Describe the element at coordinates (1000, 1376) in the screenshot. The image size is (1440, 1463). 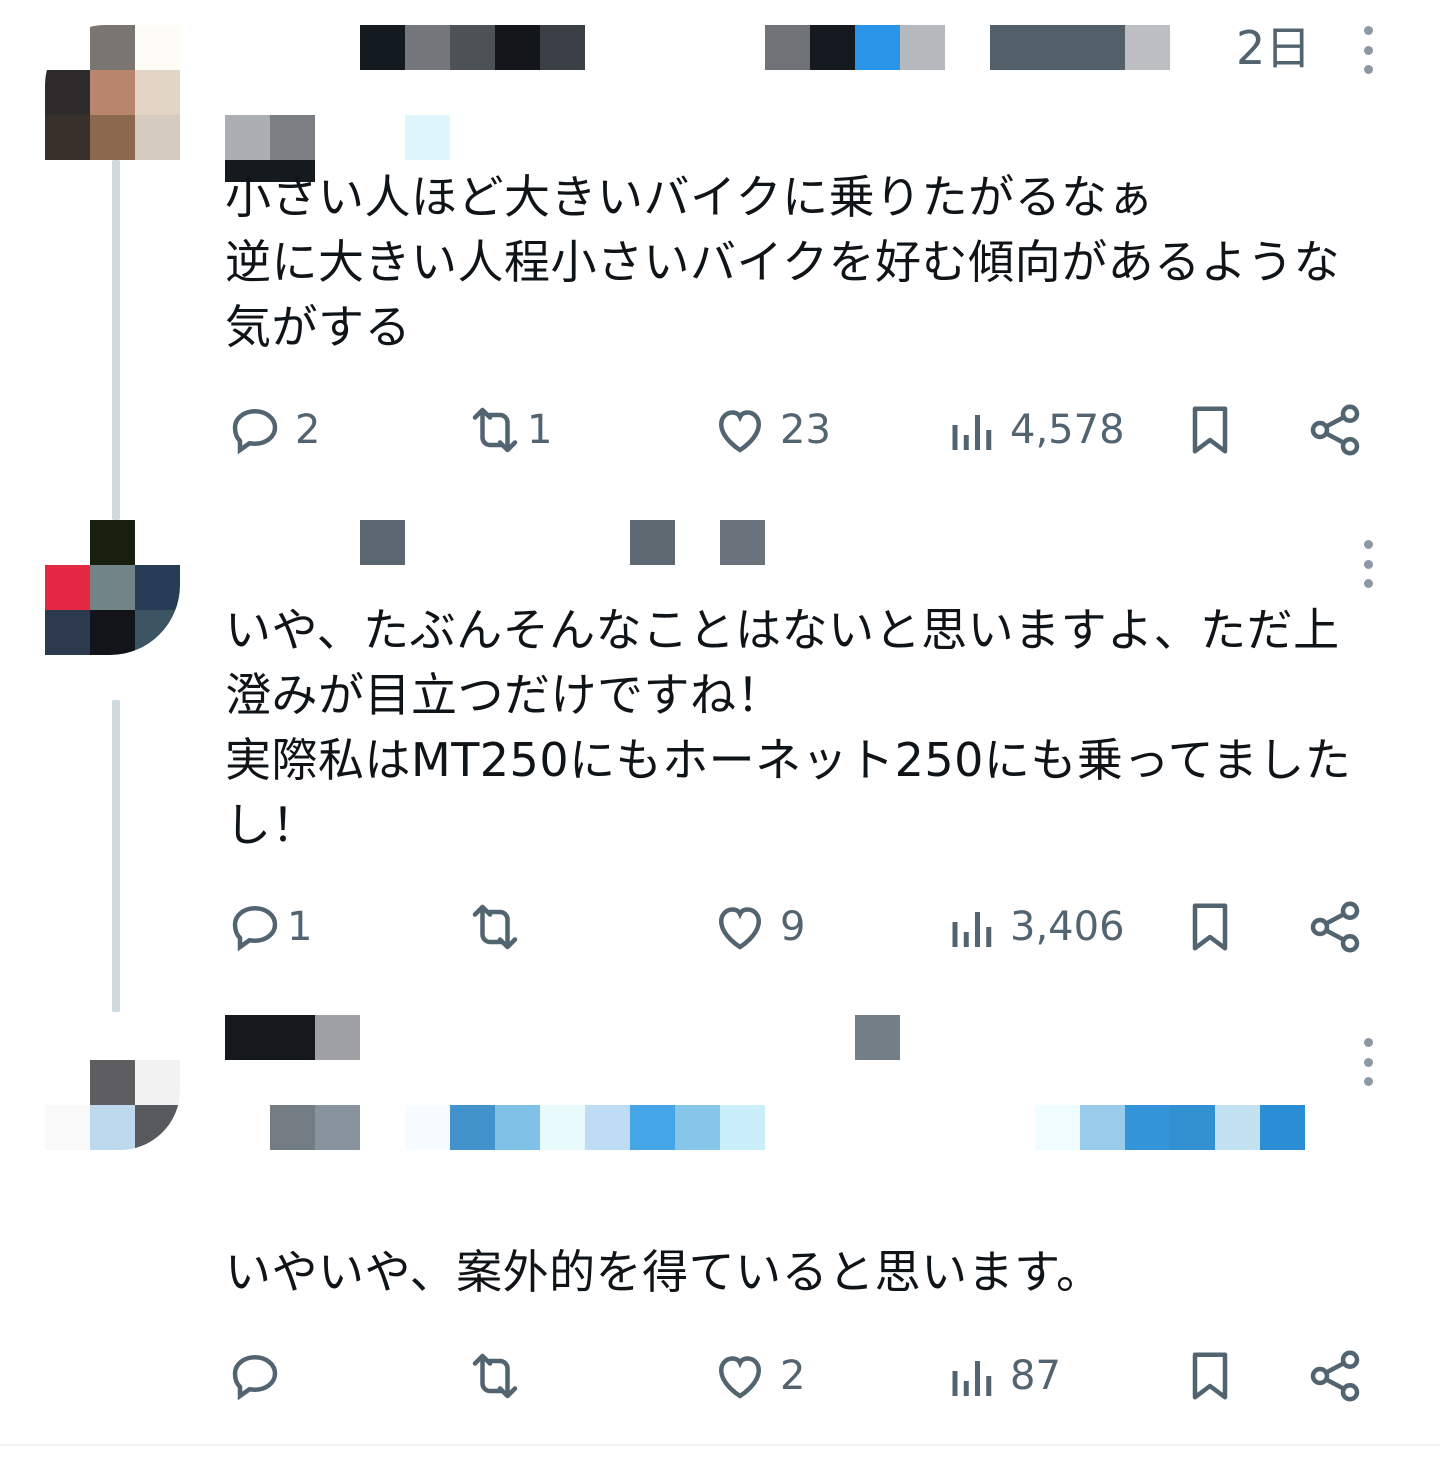
I see `views-button: 87` at that location.